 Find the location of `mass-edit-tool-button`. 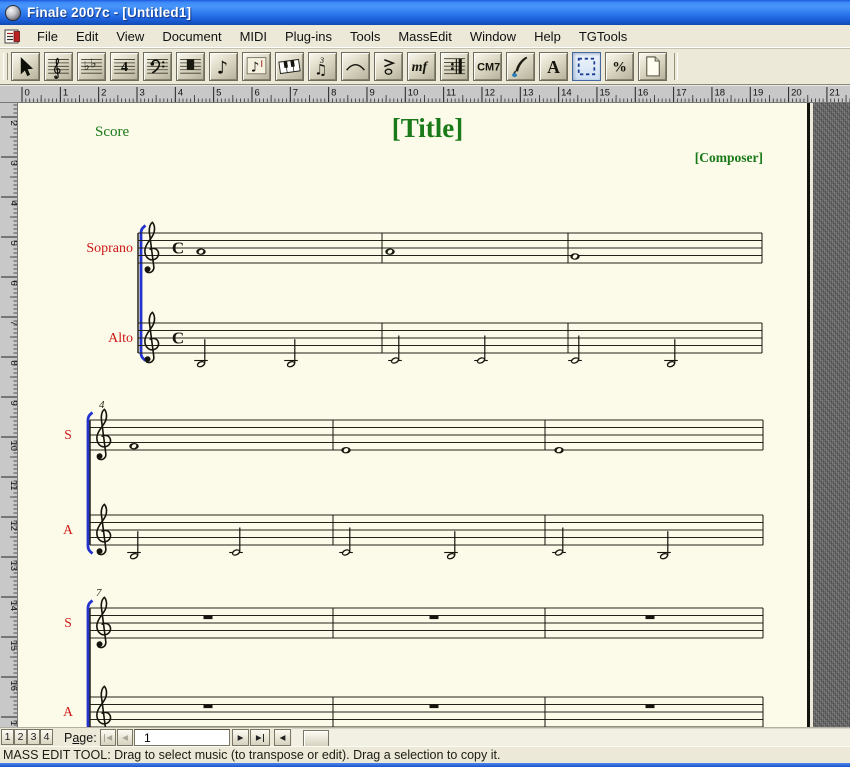

mass-edit-tool-button is located at coordinates (586, 66).